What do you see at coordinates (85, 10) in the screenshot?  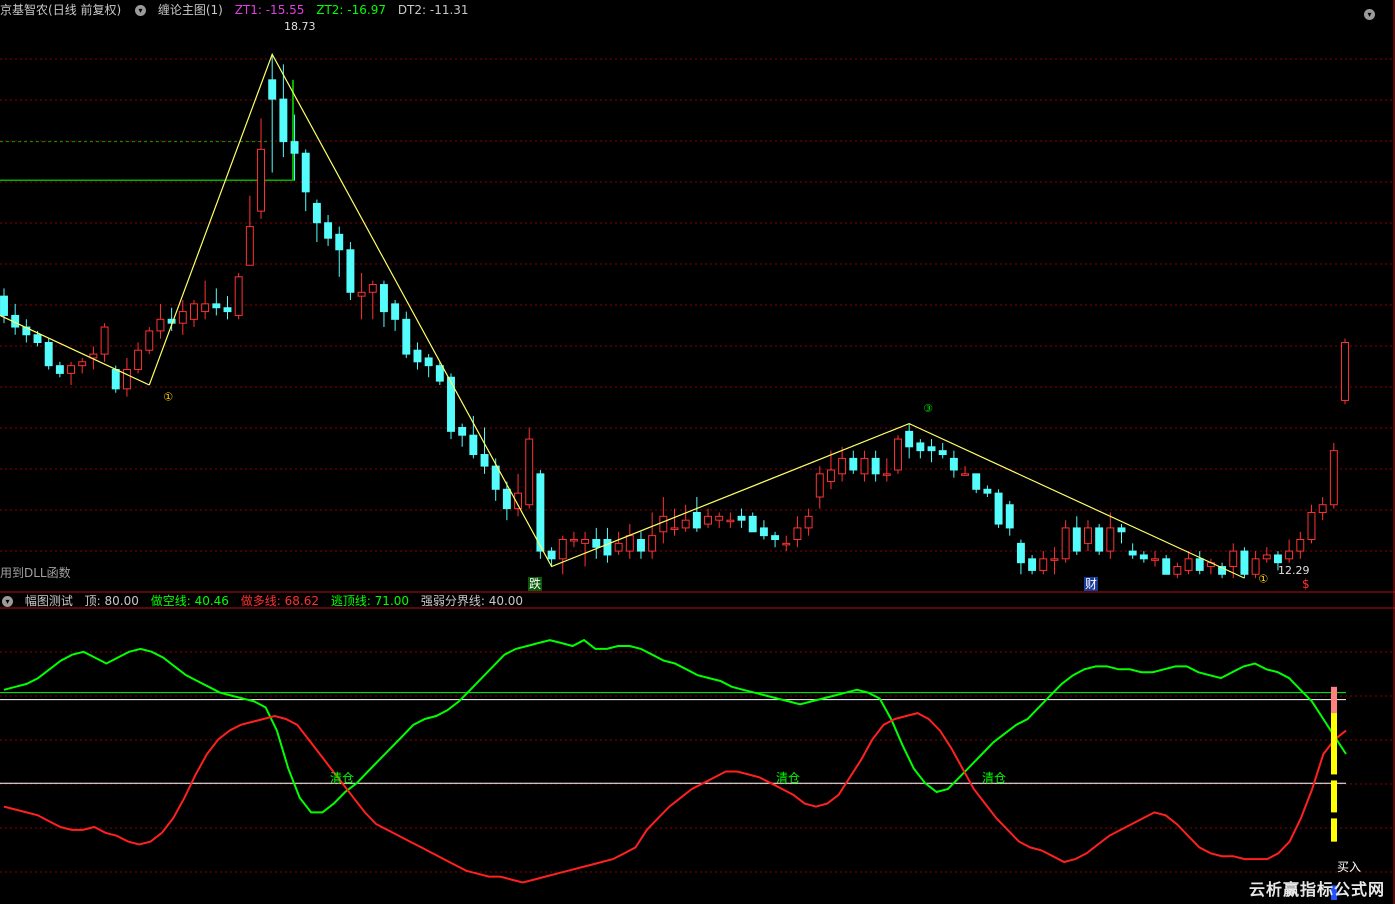 I see `price-mode: (日线 前复权)` at bounding box center [85, 10].